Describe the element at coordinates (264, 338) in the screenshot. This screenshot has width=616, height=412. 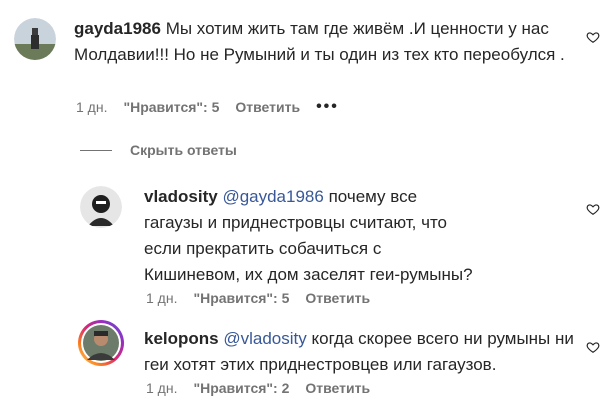
I see `mention-link: @vladosity` at that location.